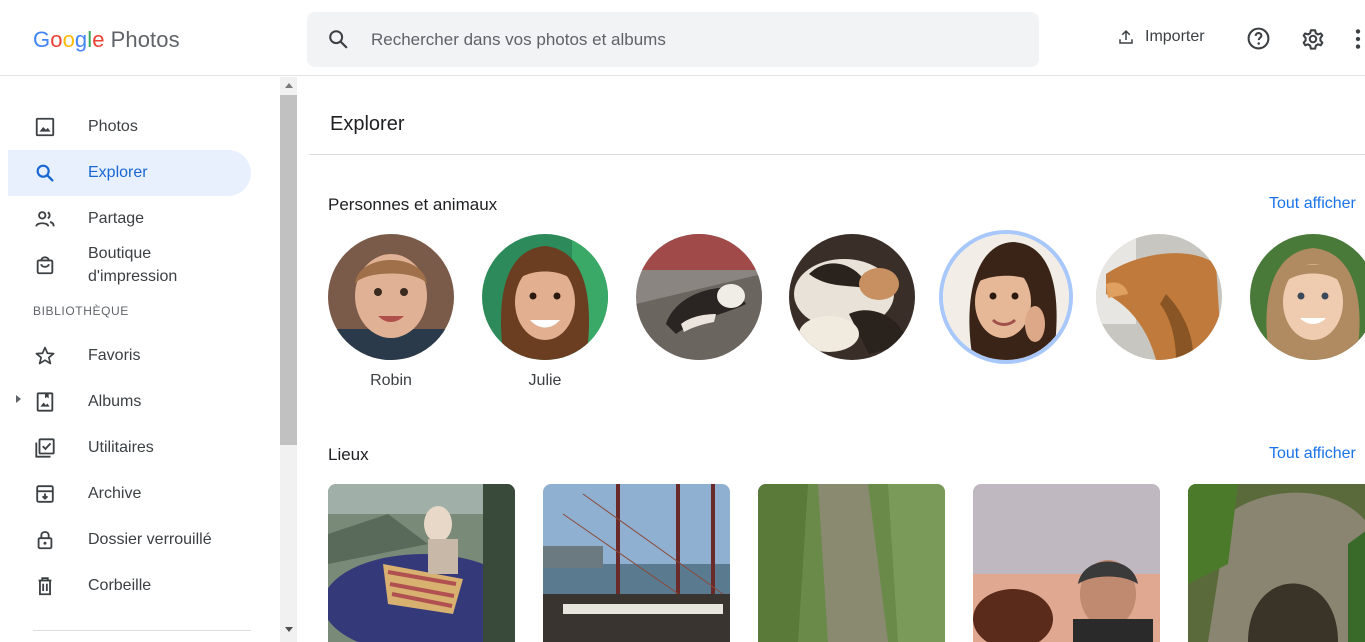  I want to click on sidebar-item-favorites: Favoris, so click(129, 356).